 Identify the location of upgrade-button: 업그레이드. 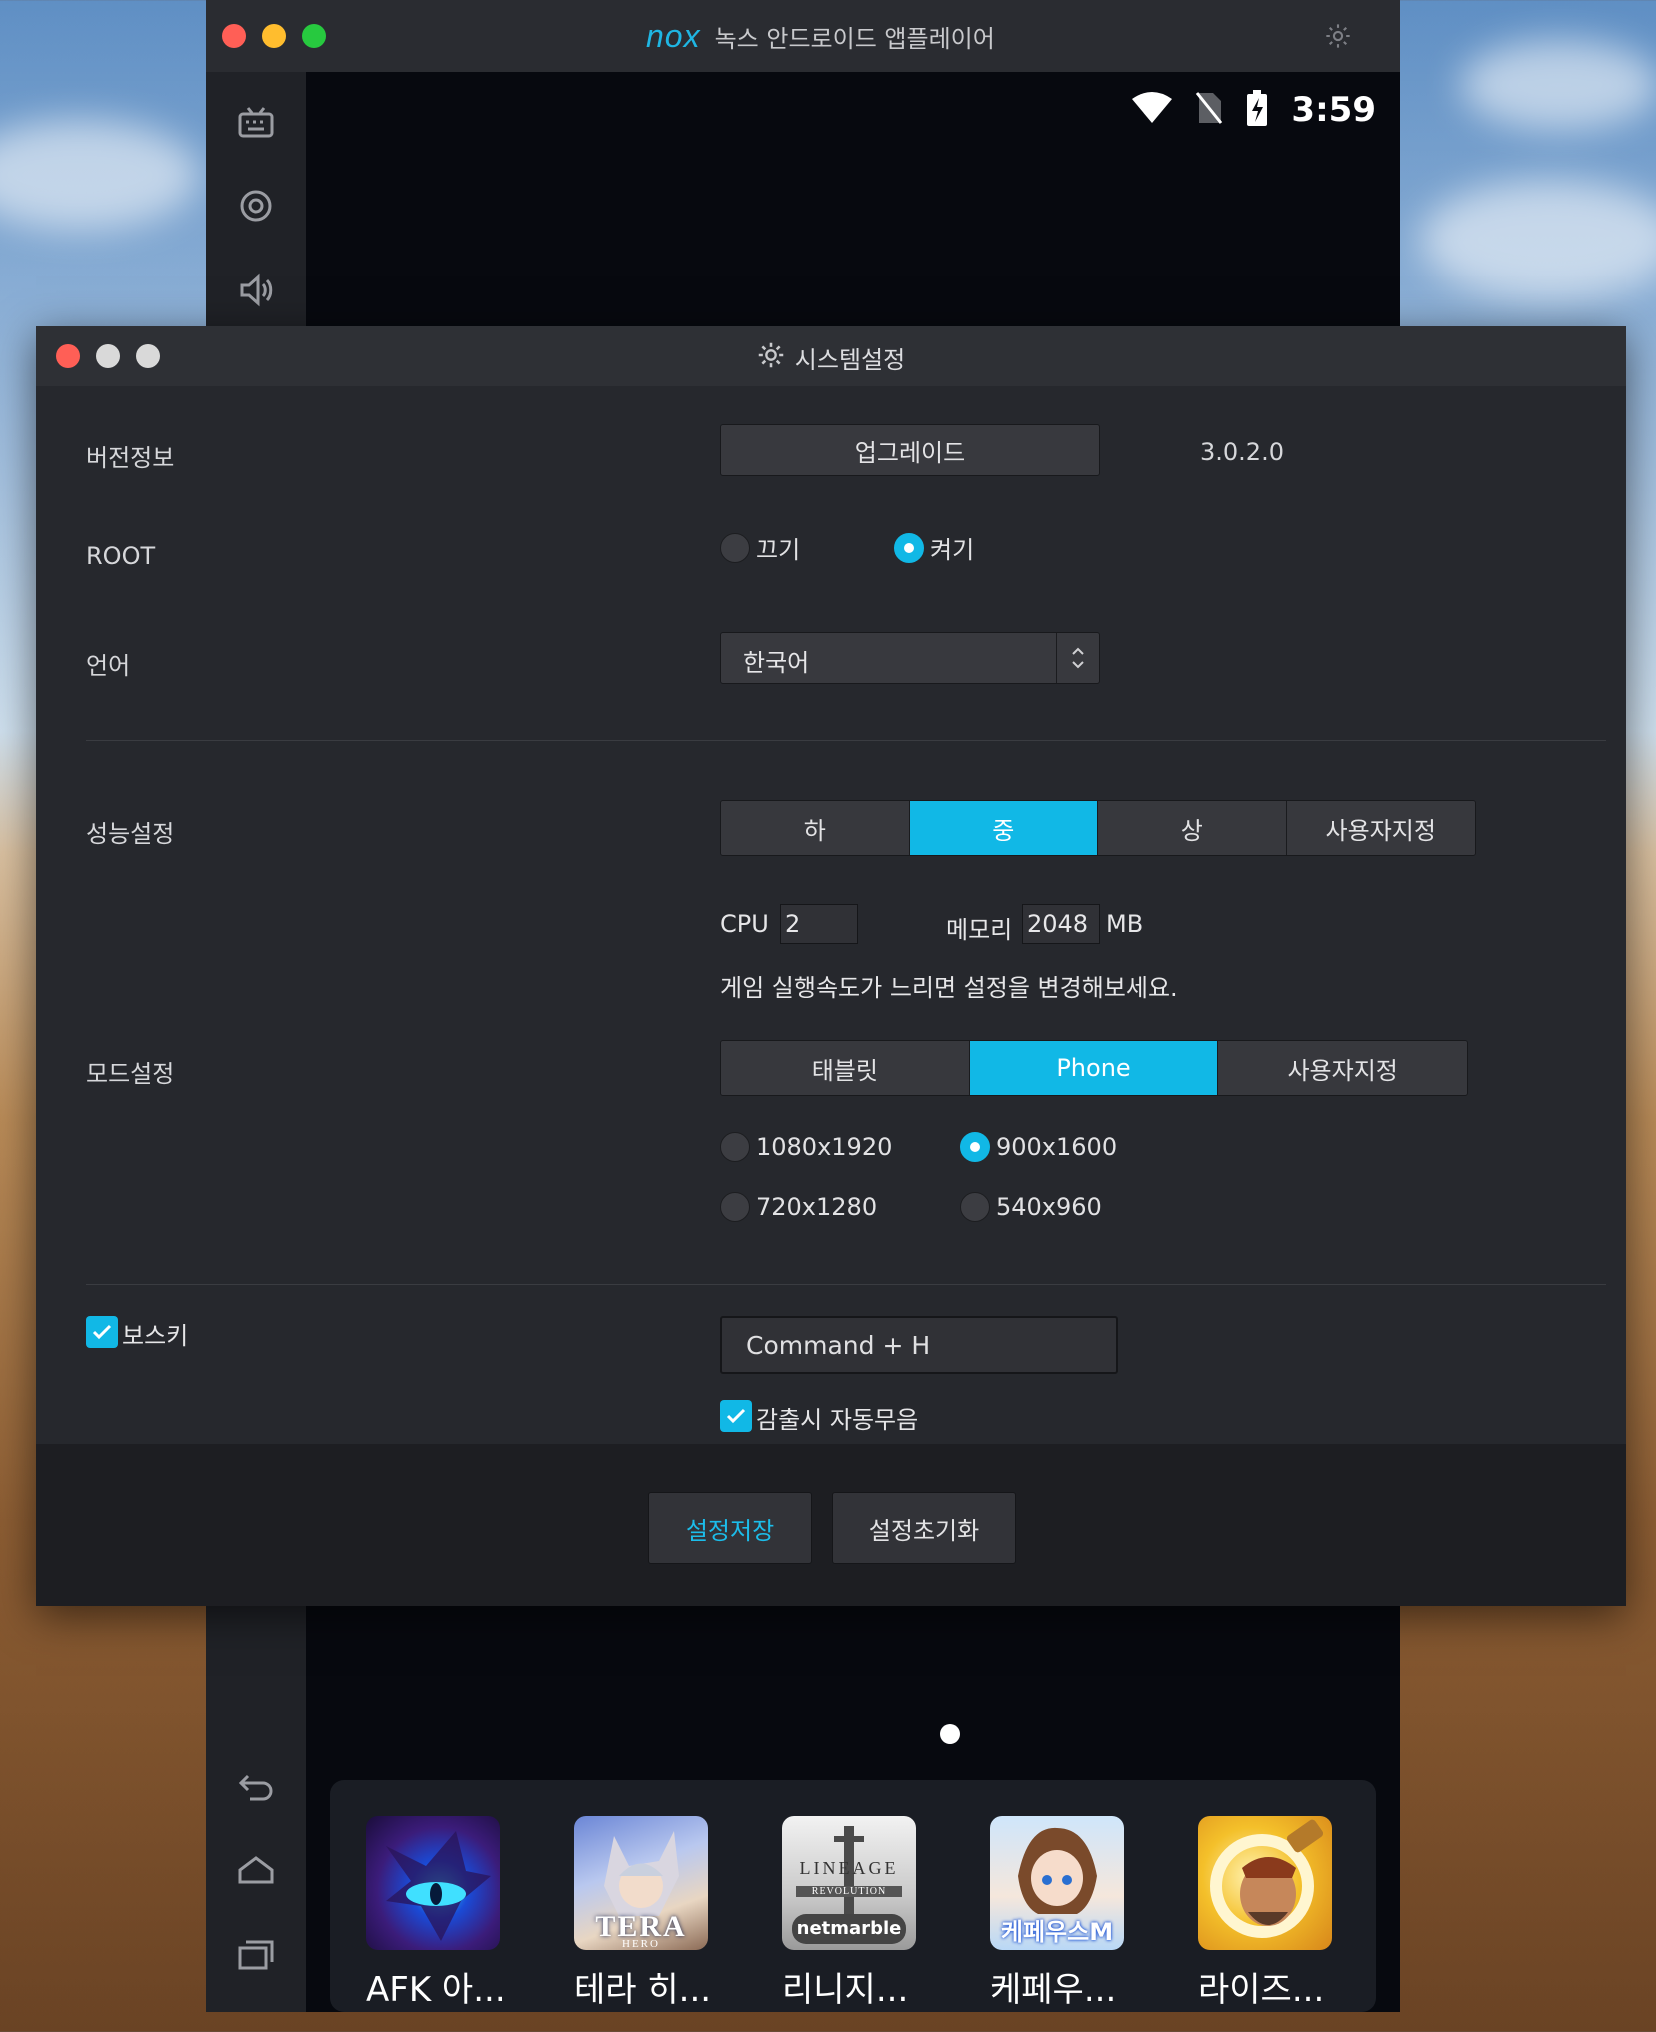
(910, 450).